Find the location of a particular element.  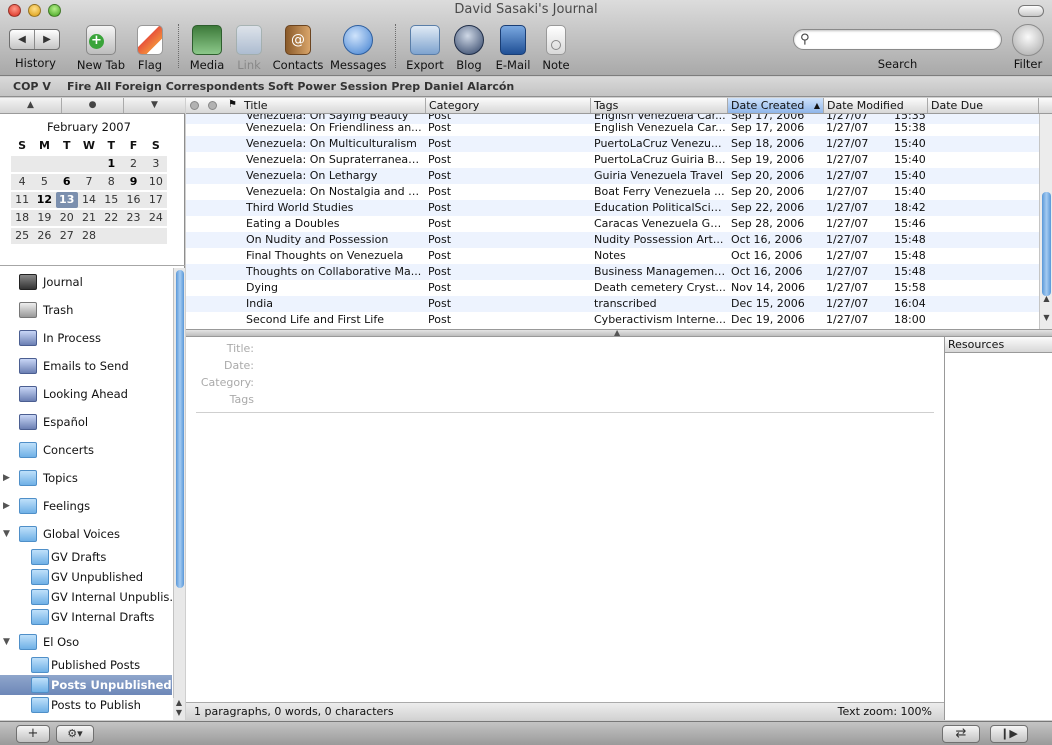

calendar-prev-arrow-icon: ▲ is located at coordinates (31, 105).